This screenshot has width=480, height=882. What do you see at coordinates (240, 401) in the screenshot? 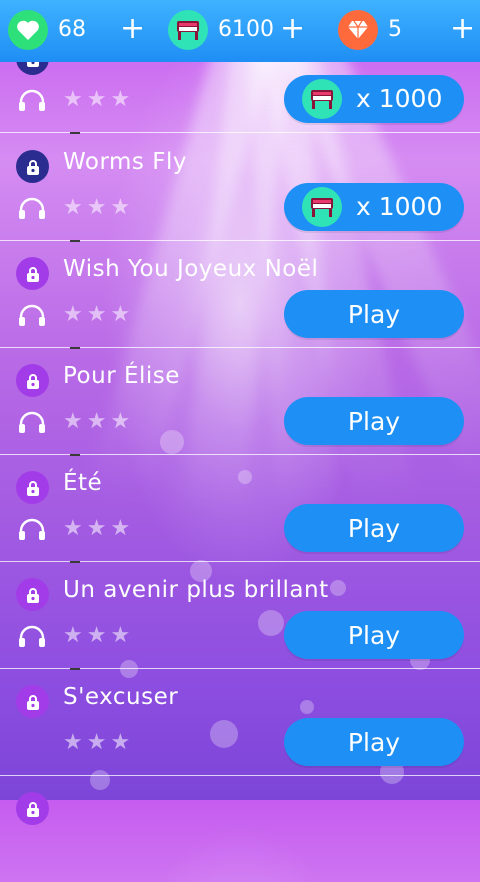
I see `song-row: Pour Élise ★★★ Play` at bounding box center [240, 401].